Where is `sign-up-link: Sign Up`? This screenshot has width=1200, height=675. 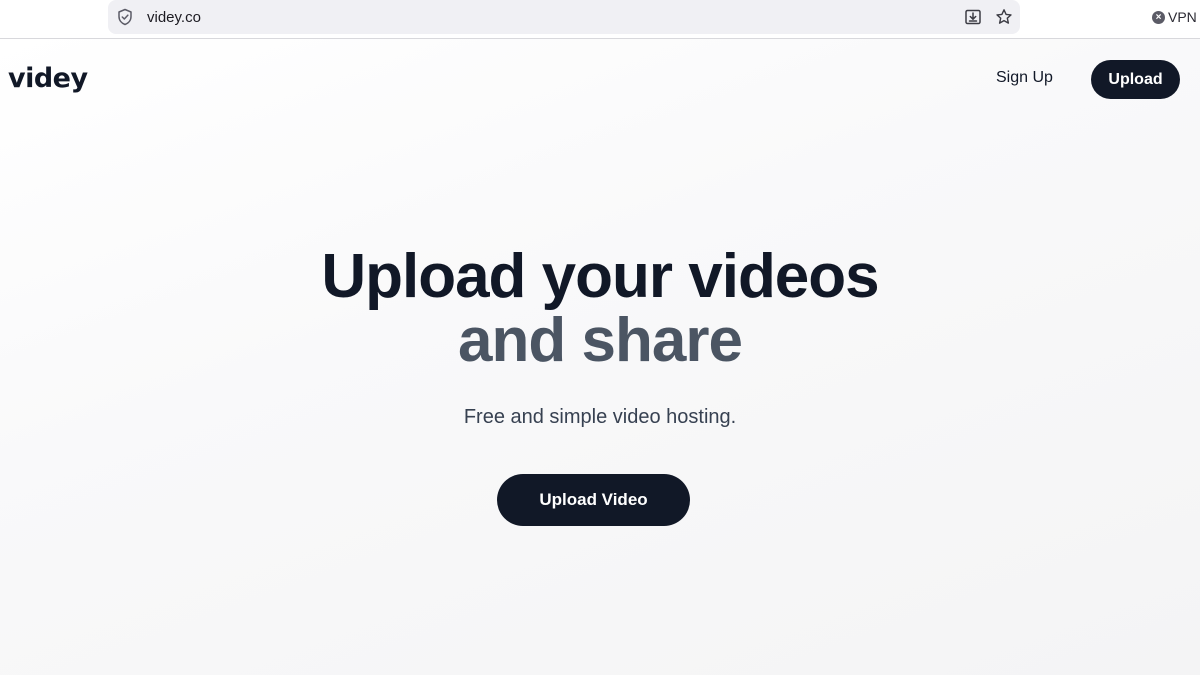 sign-up-link: Sign Up is located at coordinates (1024, 78).